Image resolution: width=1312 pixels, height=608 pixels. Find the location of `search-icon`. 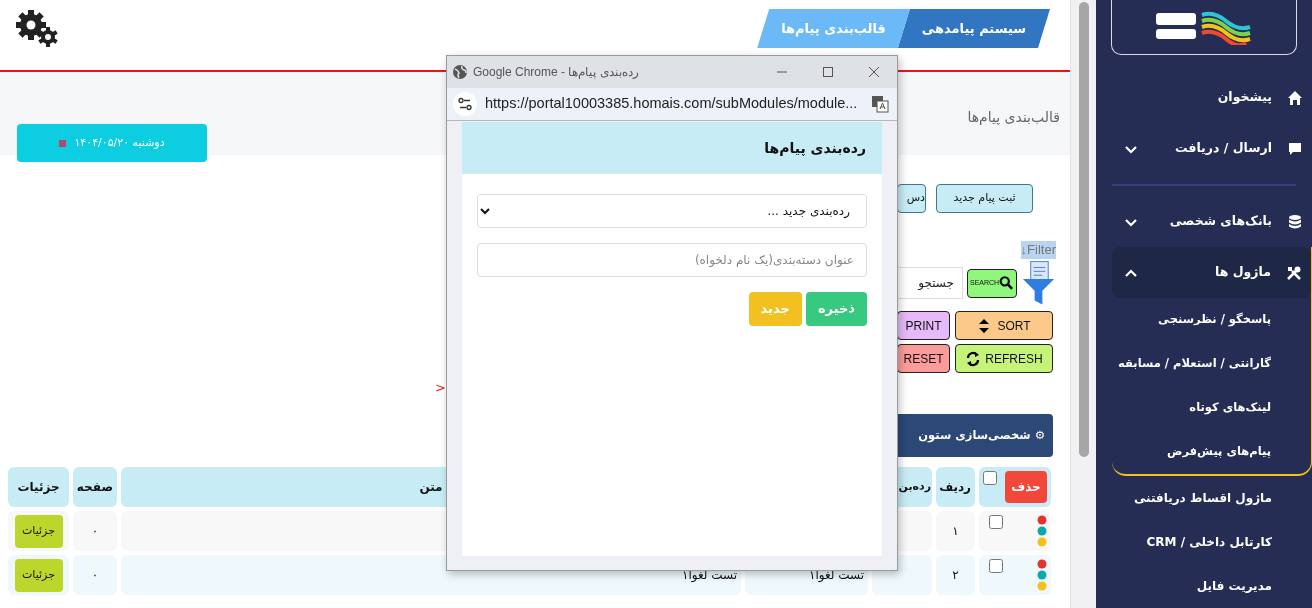

search-icon is located at coordinates (1006, 283).